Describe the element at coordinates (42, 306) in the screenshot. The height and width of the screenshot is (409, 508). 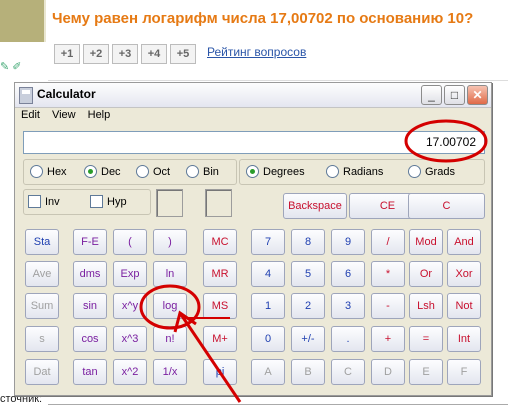
I see `sum-button: Sum` at that location.